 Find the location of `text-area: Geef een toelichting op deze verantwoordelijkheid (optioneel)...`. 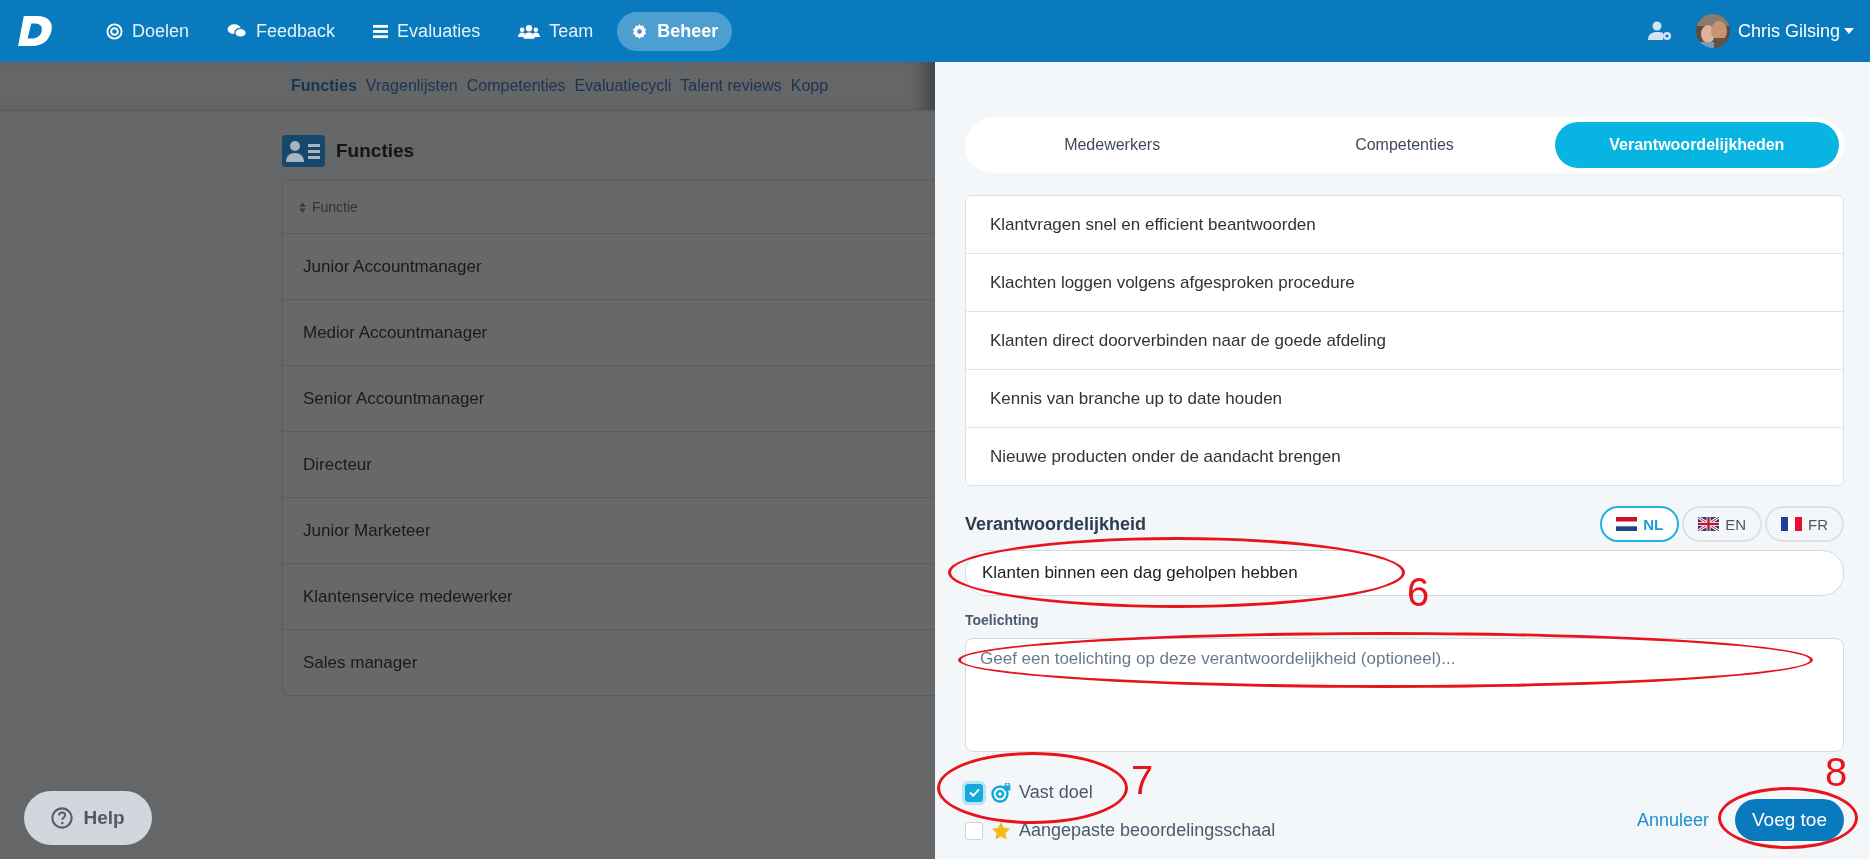

text-area: Geef een toelichting op deze verantwoordelijkheid (optioneel)... is located at coordinates (1404, 695).